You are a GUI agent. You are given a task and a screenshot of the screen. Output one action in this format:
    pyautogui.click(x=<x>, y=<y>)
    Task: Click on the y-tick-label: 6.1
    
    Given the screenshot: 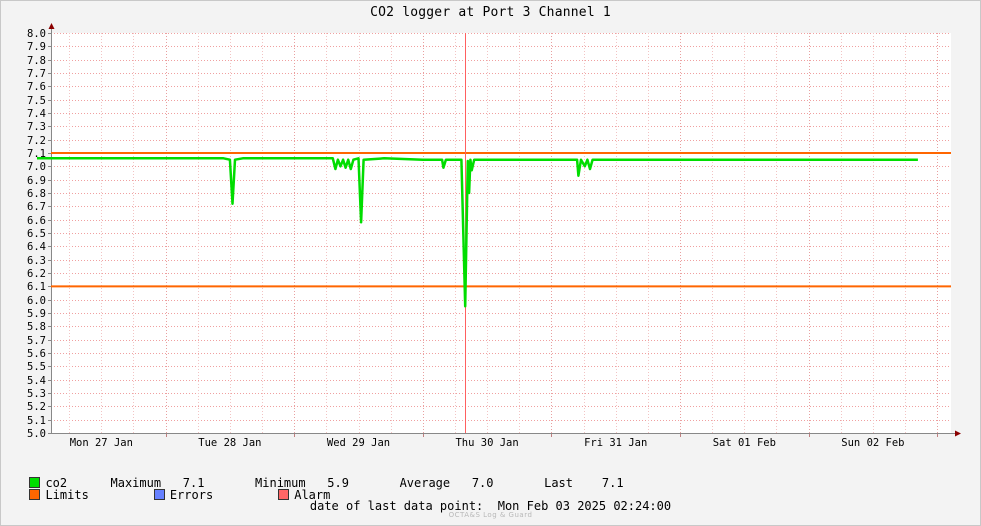 What is the action you would take?
    pyautogui.click(x=36, y=287)
    